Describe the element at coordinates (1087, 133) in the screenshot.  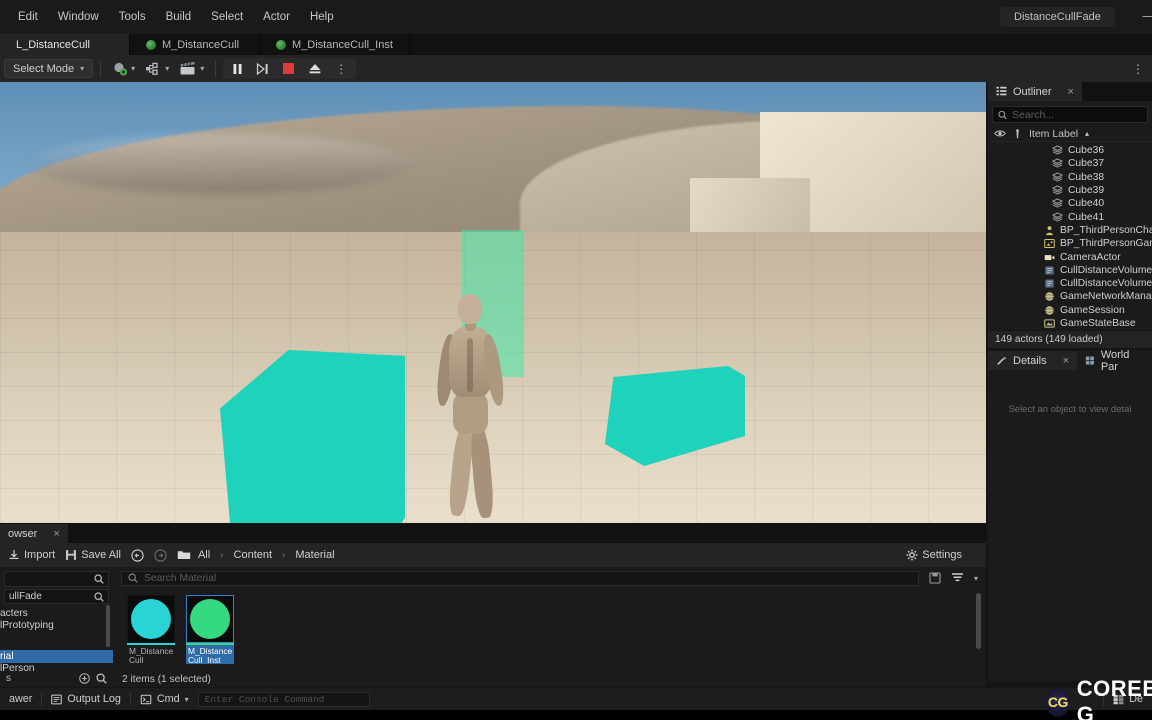
I see `sort-ascending-icon: ▴` at that location.